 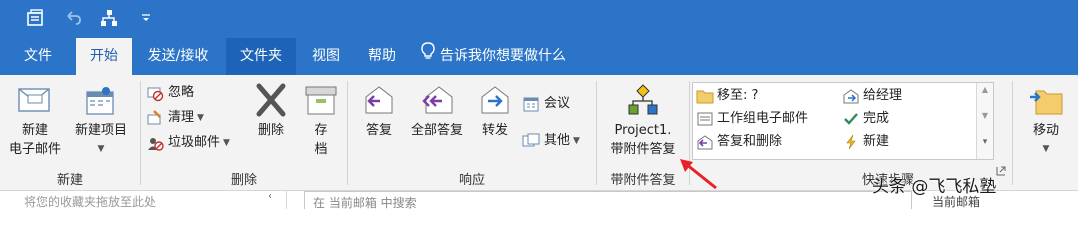 I want to click on quick-steps-scrollbar: ▲ ▼ ▾, so click(x=984, y=121).